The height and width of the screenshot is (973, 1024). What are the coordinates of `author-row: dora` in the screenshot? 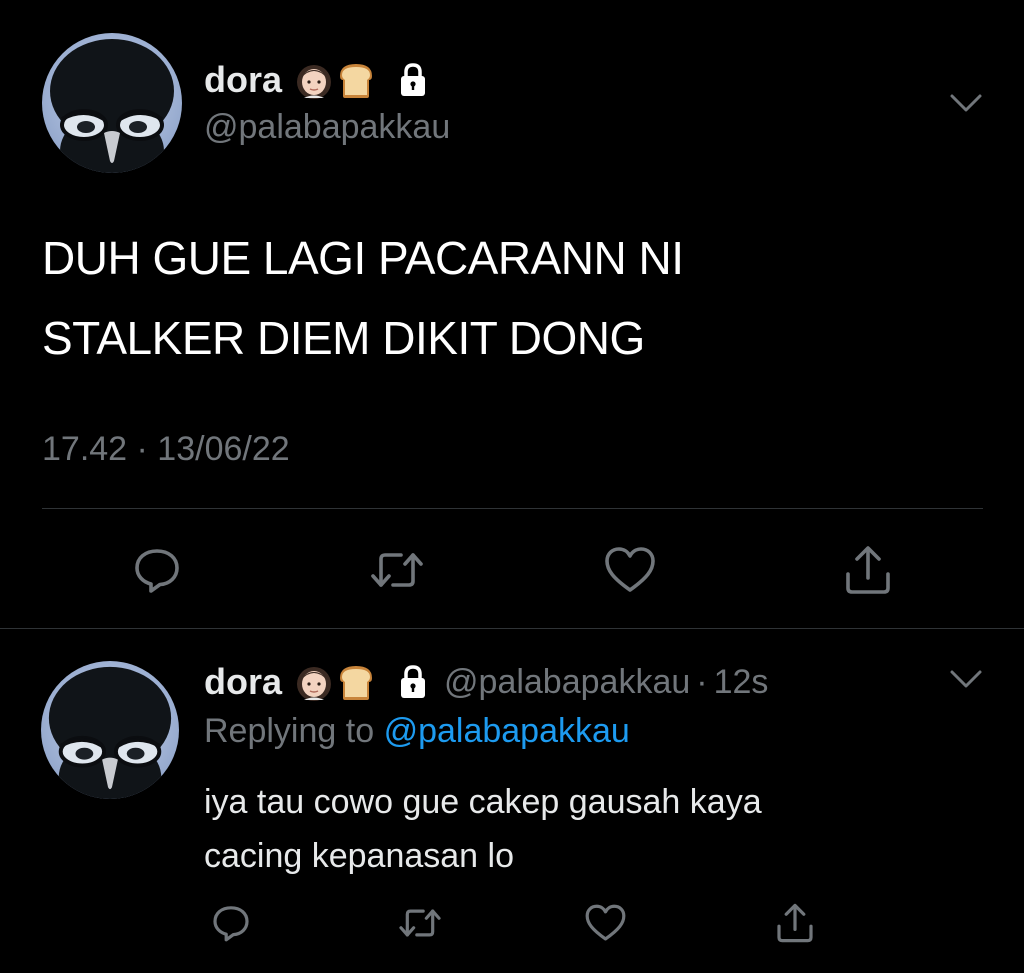 It's located at (316, 80).